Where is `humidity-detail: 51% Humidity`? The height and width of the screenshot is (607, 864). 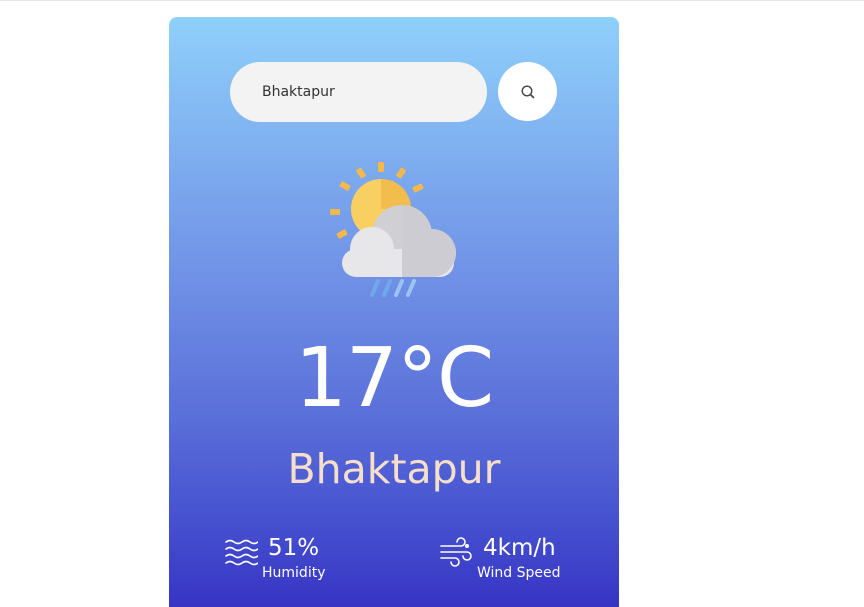
humidity-detail: 51% Humidity is located at coordinates (274, 557).